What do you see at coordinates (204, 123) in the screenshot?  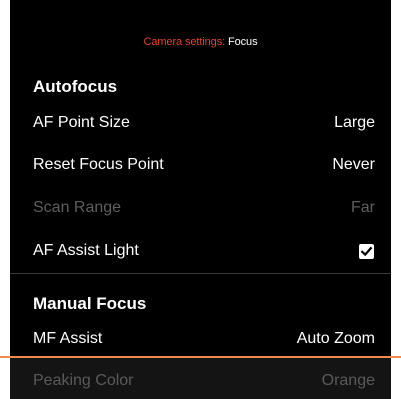 I see `setting-af-point-size: AF Point Size Large` at bounding box center [204, 123].